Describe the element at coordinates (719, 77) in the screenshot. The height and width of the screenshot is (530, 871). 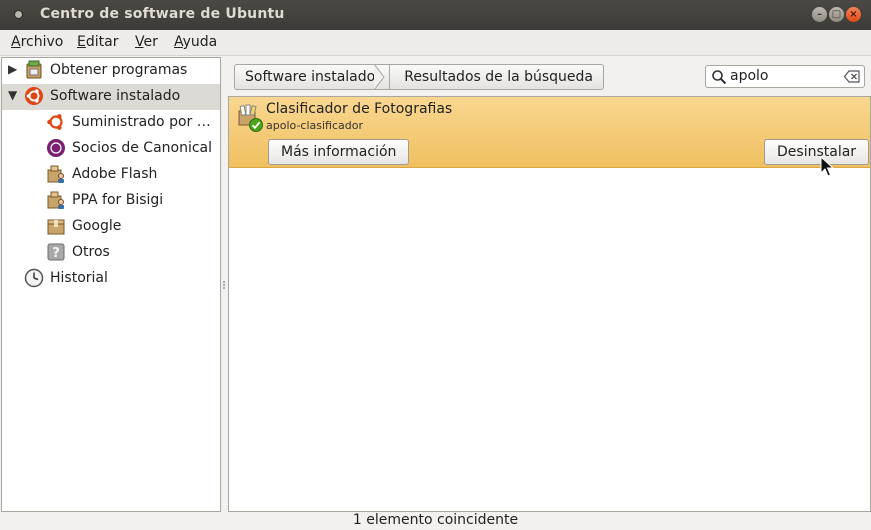
I see `search-icon` at that location.